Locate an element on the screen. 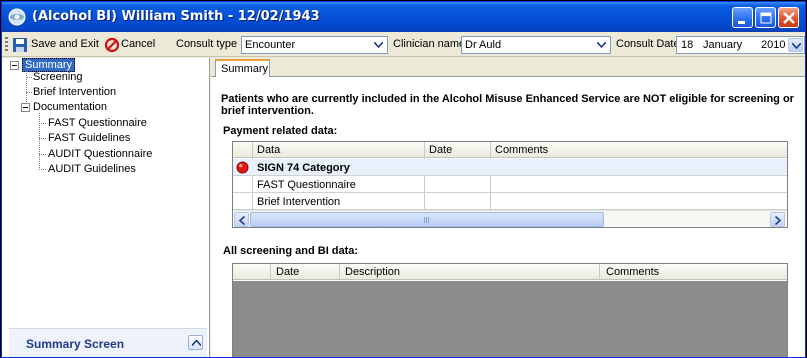 The image size is (807, 358). table-row: FAST Questionnaire is located at coordinates (510, 184).